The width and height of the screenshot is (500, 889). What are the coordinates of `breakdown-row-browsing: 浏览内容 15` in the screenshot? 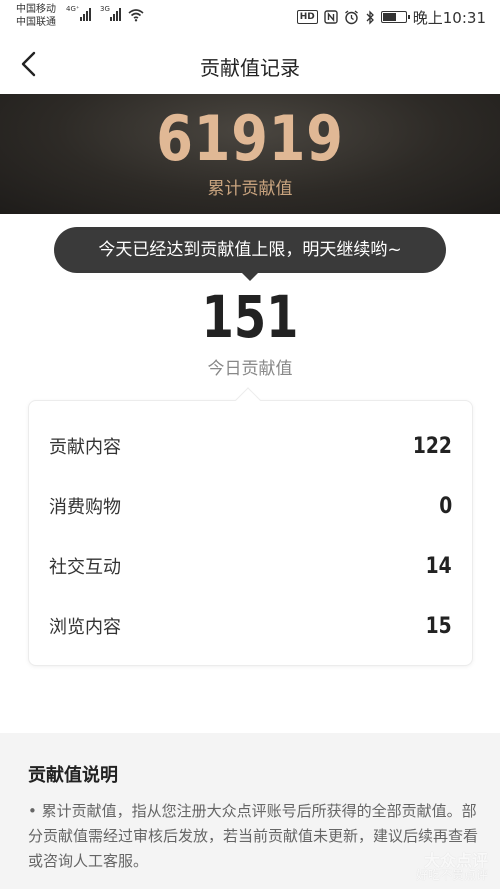 It's located at (250, 626).